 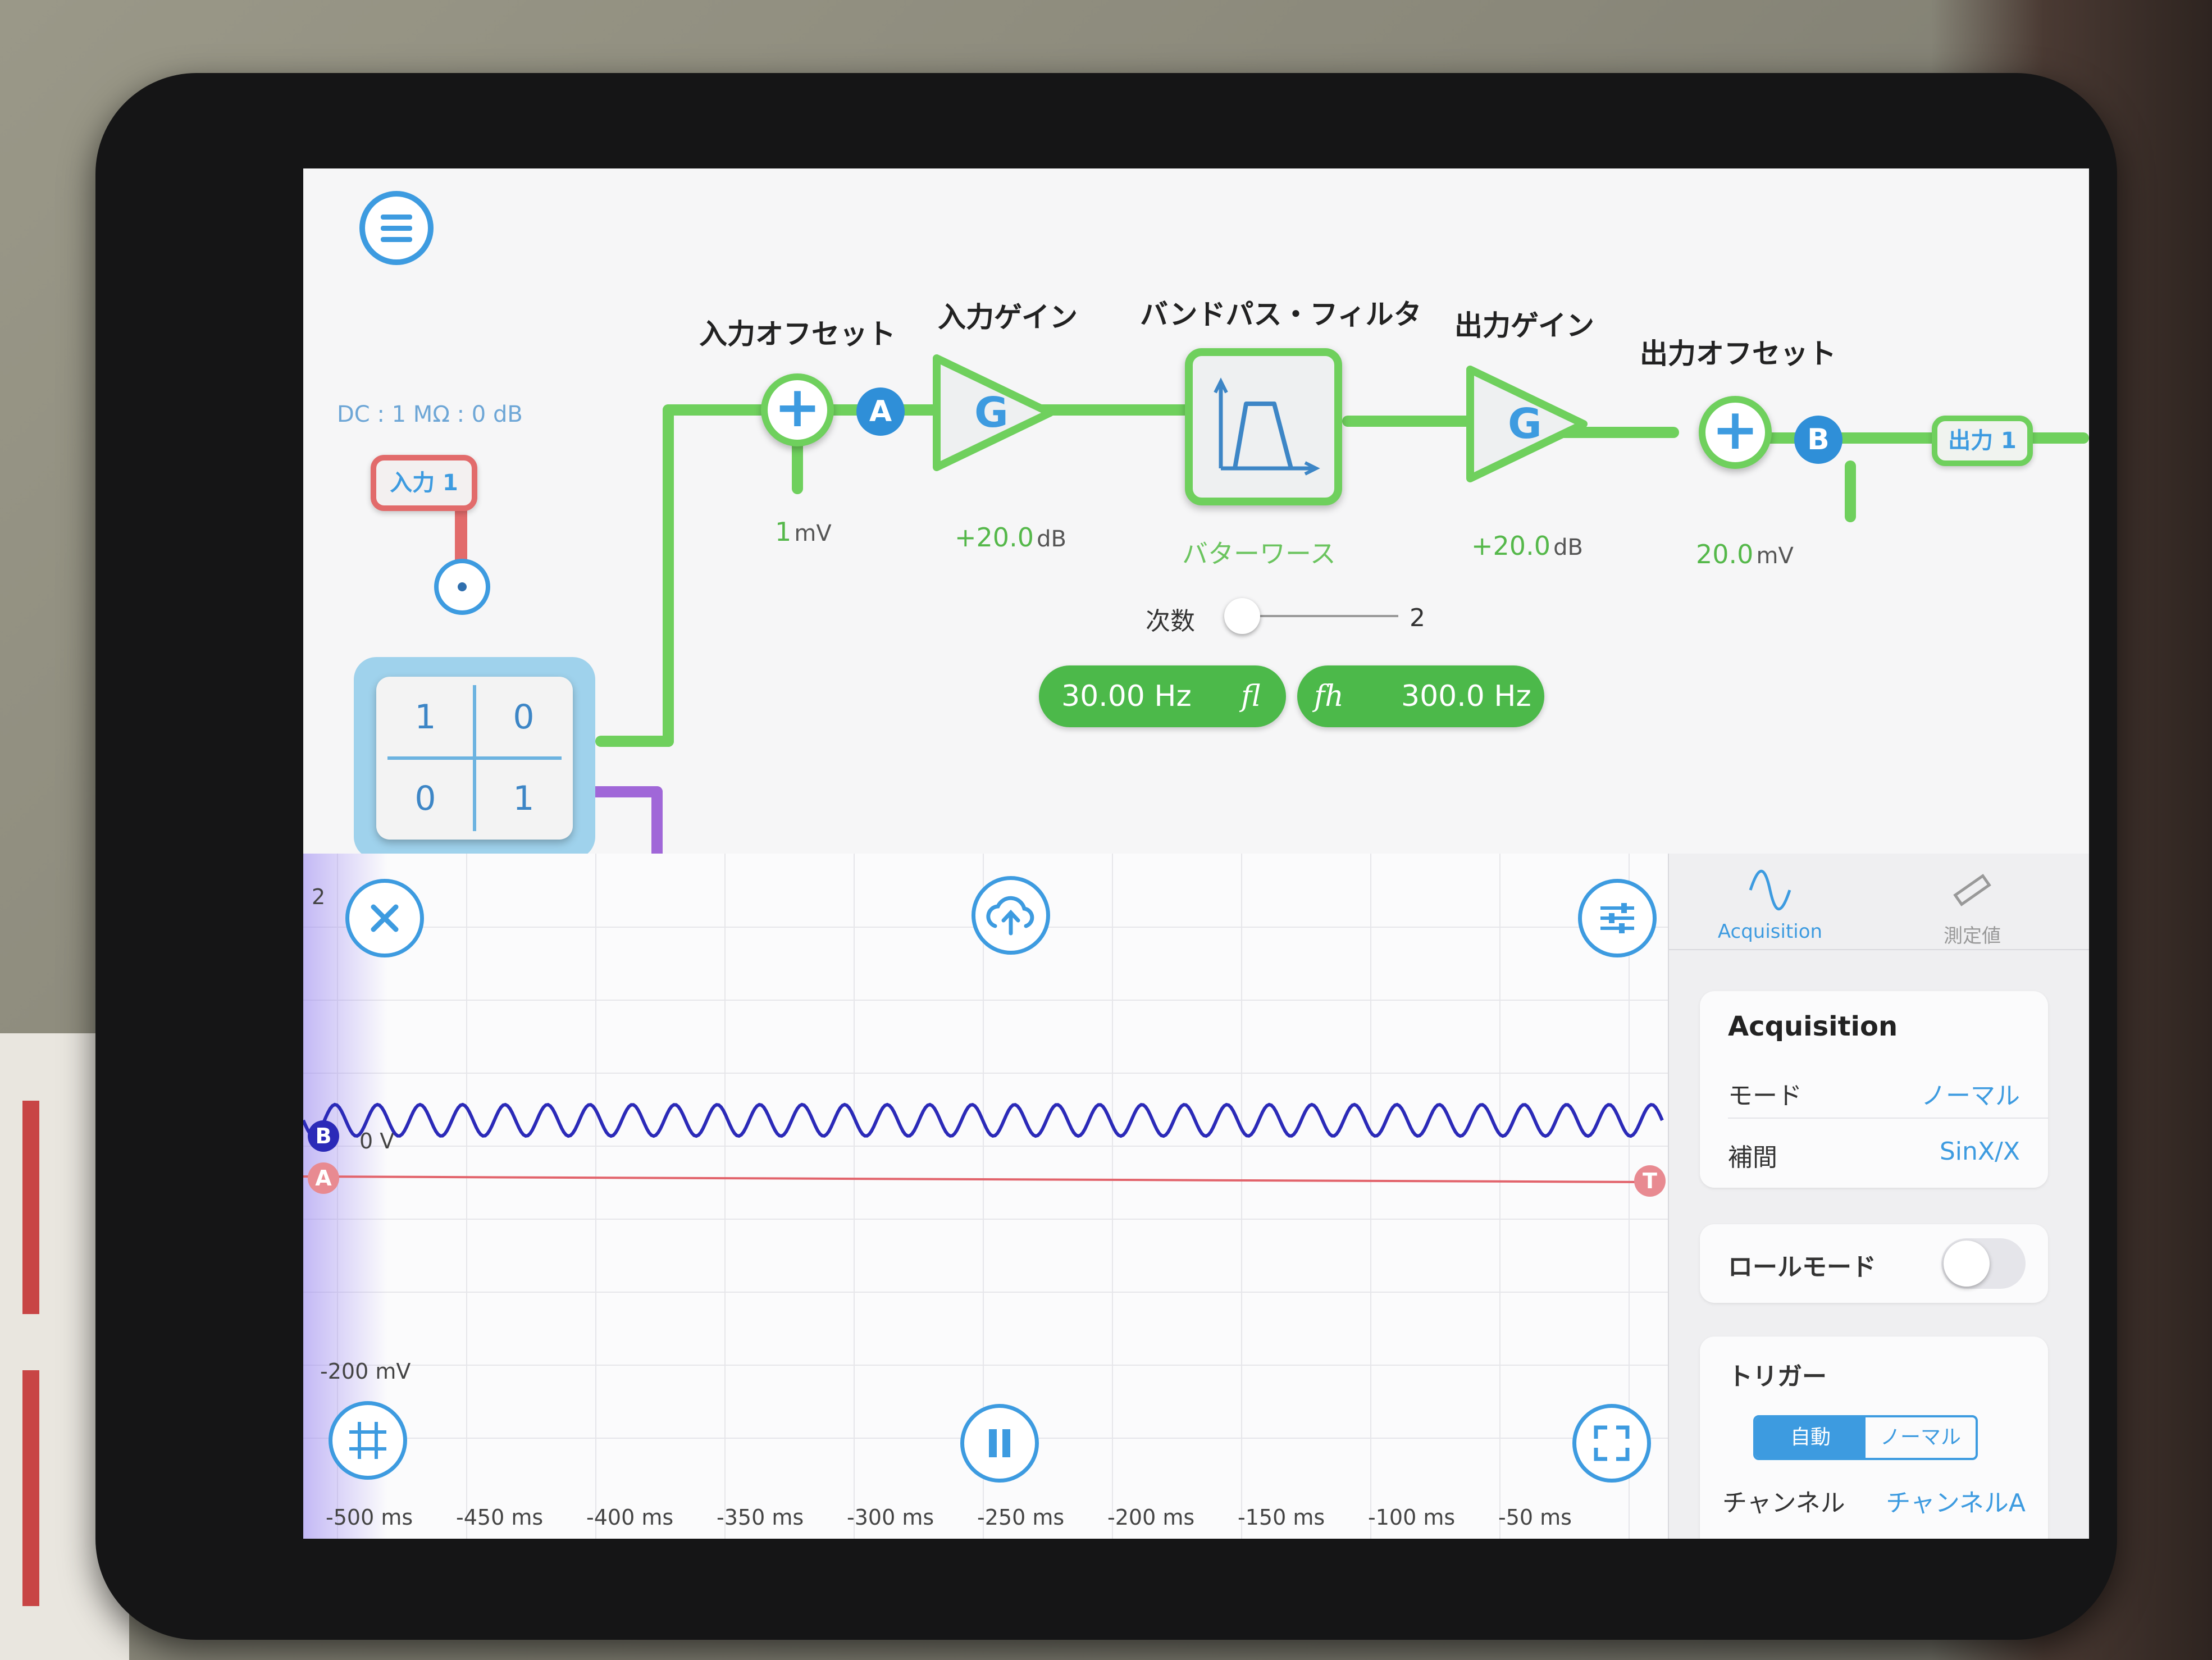 What do you see at coordinates (1984, 1263) in the screenshot?
I see `roll-mode-toggle` at bounding box center [1984, 1263].